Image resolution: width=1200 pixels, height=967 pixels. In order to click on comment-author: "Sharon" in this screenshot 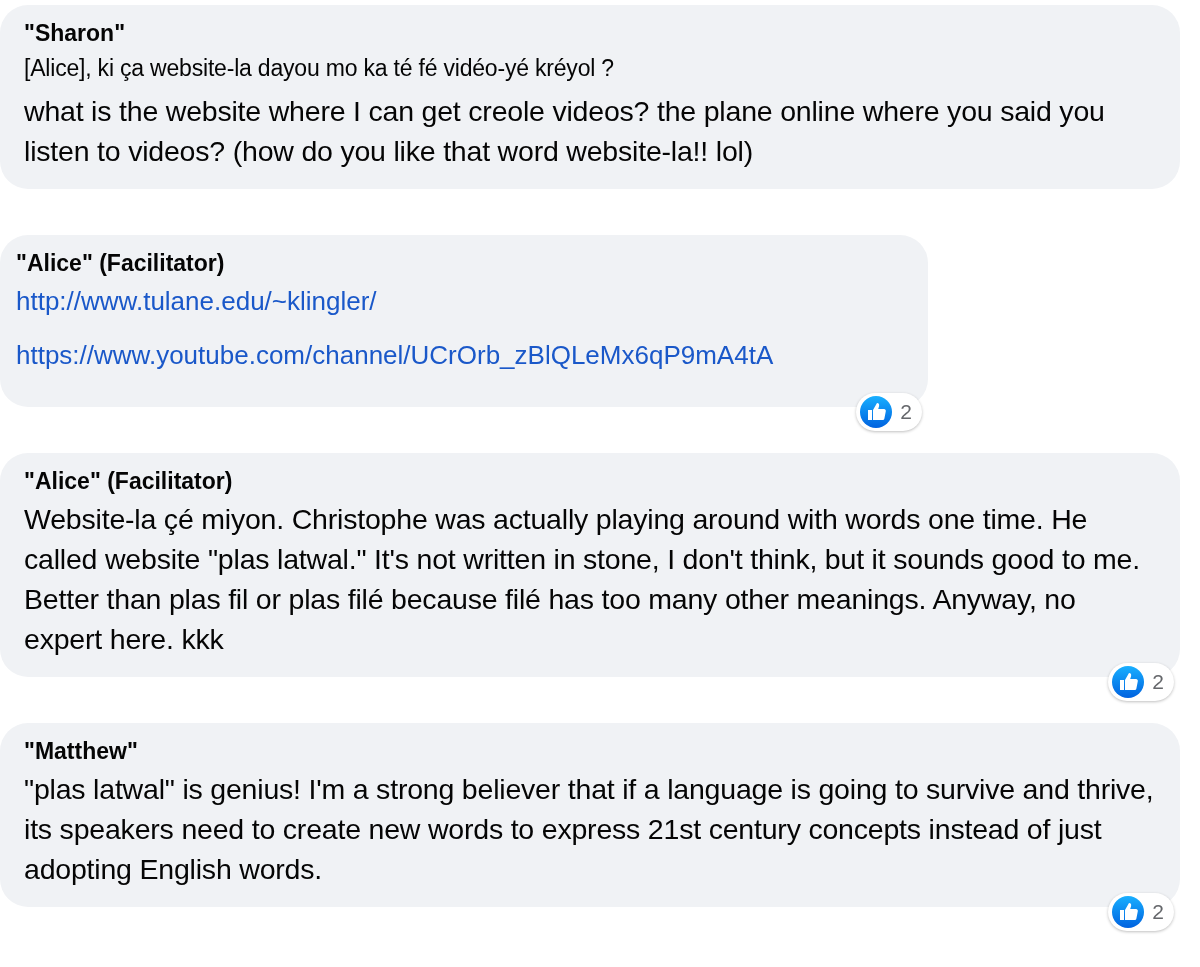, I will do `click(591, 34)`.